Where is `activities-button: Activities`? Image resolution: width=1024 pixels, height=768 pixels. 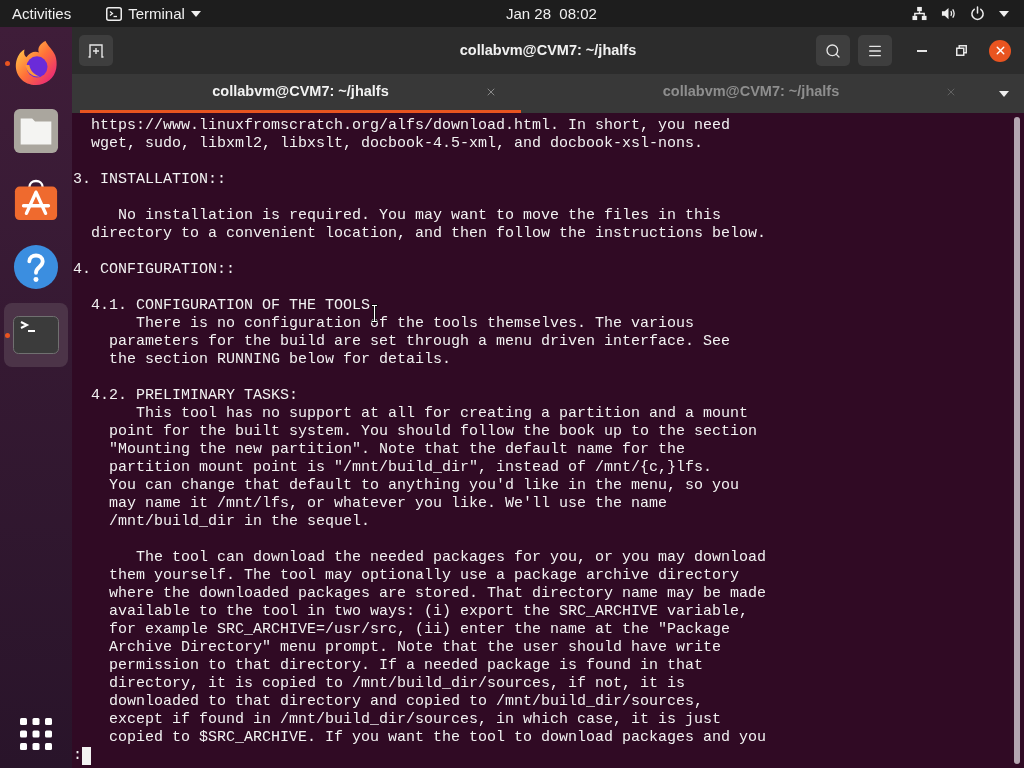
activities-button: Activities is located at coordinates (42, 13).